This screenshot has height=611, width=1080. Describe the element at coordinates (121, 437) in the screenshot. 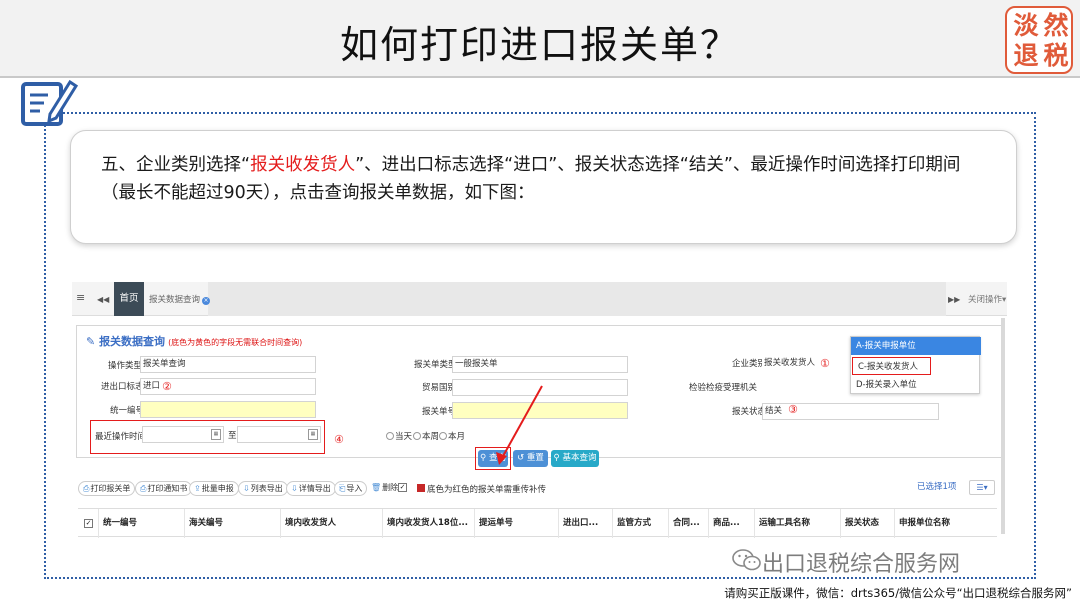

I see `recent-time-label: 最近操作时间` at that location.